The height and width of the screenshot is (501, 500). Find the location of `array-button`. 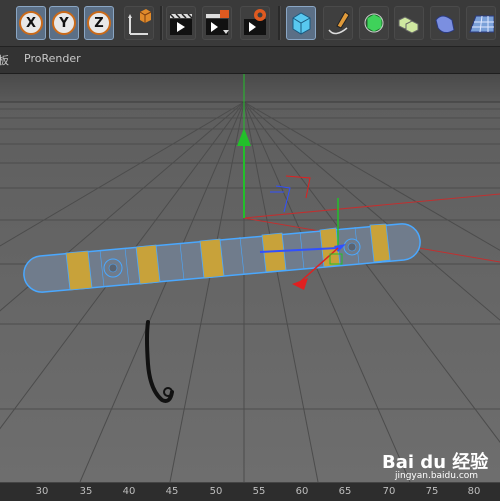

array-button is located at coordinates (409, 23).